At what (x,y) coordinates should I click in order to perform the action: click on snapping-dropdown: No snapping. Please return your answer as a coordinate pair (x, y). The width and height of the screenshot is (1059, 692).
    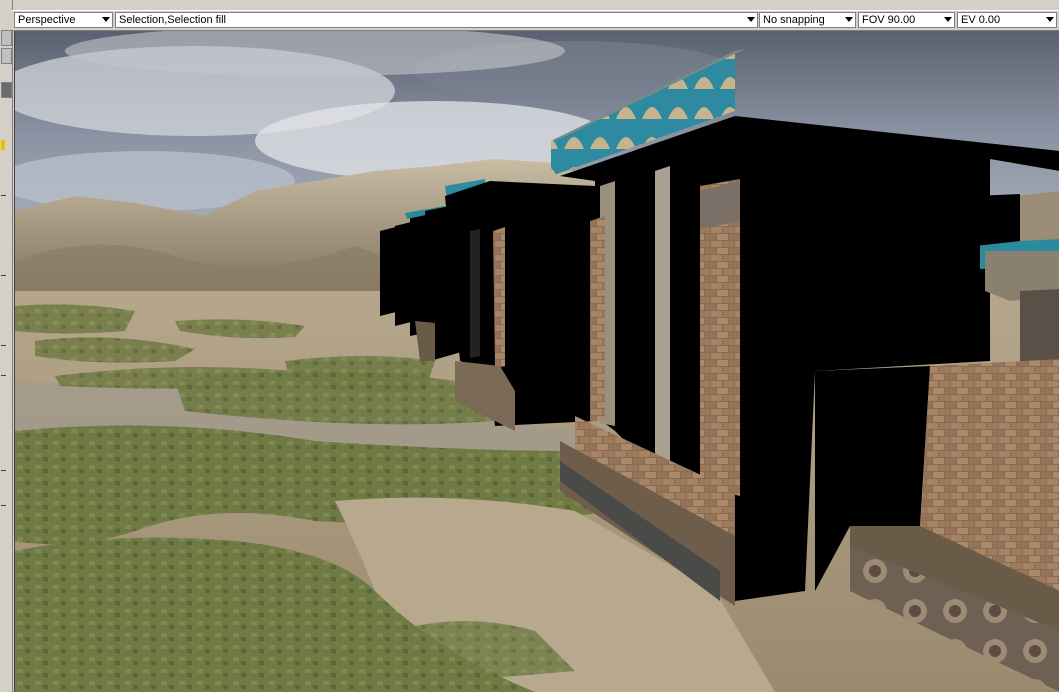
    Looking at the image, I should click on (807, 20).